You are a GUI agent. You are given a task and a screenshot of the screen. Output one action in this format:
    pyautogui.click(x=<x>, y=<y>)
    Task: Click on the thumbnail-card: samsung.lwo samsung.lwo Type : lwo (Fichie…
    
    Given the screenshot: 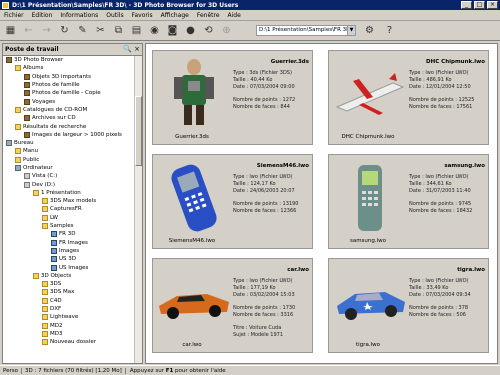 What is the action you would take?
    pyautogui.click(x=408, y=201)
    